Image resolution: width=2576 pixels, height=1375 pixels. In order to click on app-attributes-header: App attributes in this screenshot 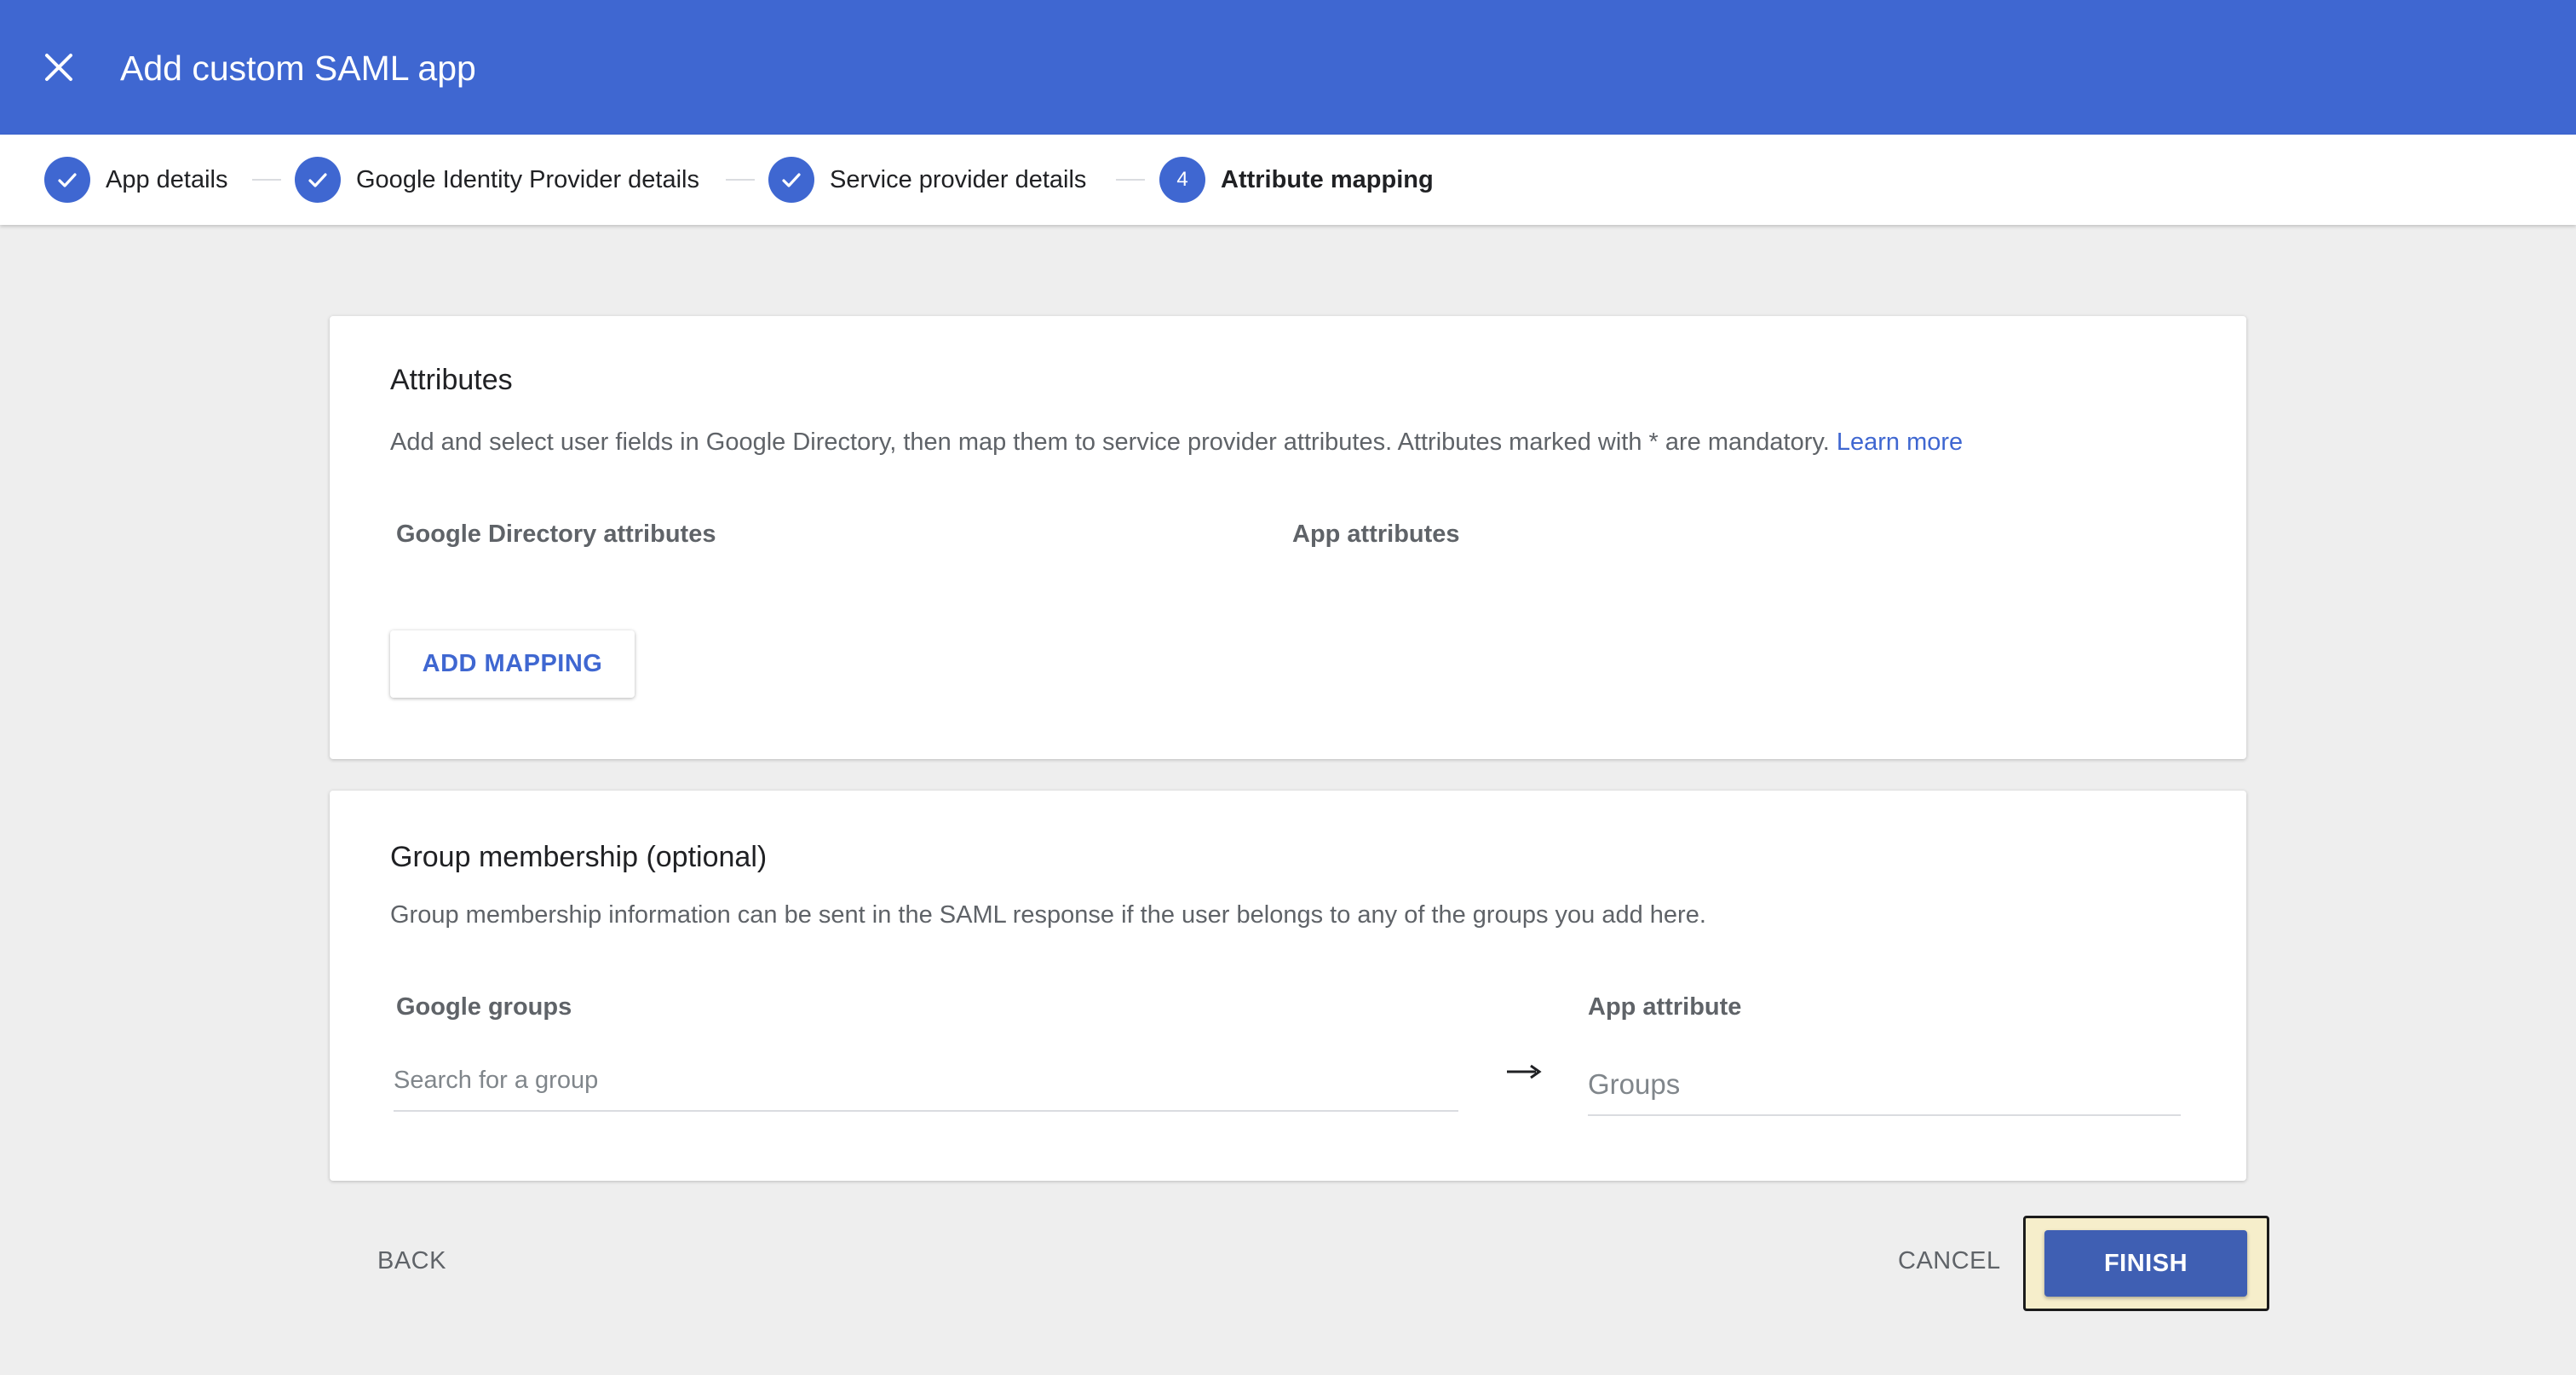, I will do `click(1376, 534)`.